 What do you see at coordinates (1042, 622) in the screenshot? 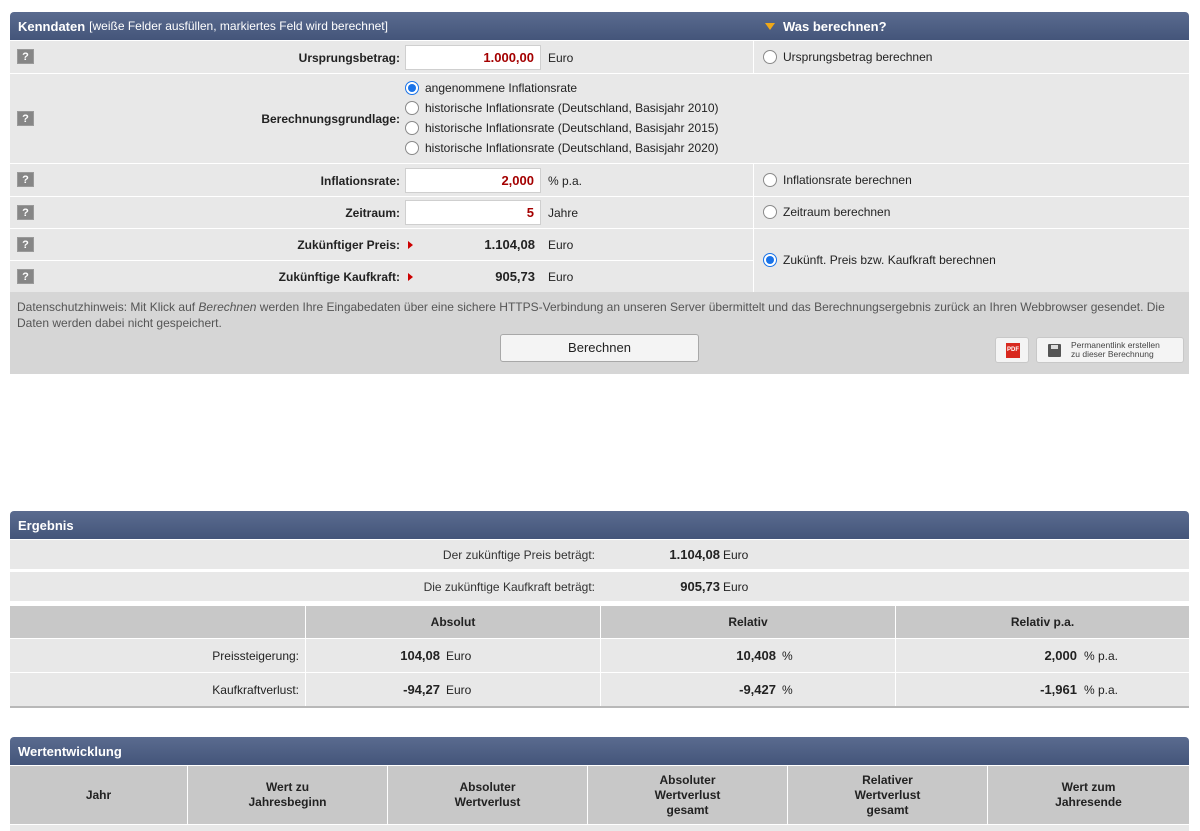
I see `header-relativ-pa: Relativ p.a.` at bounding box center [1042, 622].